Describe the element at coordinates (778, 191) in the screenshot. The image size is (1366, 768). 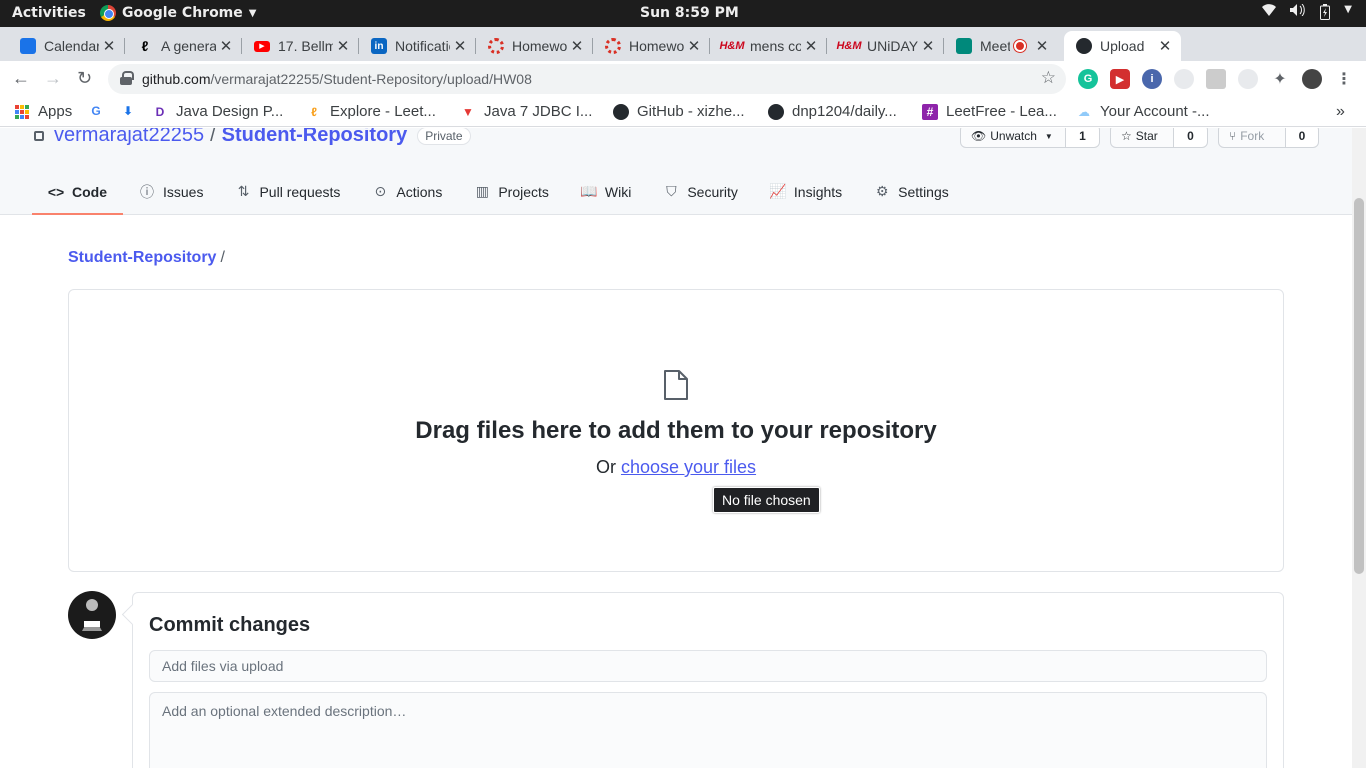
I see `graph-icon: 📈` at that location.